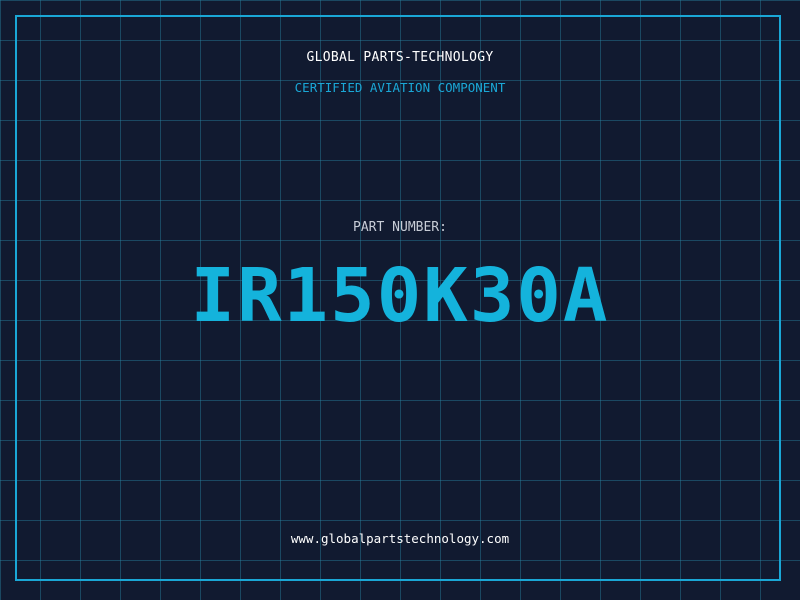 This screenshot has width=800, height=600. What do you see at coordinates (400, 296) in the screenshot?
I see `part-number-value: IR150K30A` at bounding box center [400, 296].